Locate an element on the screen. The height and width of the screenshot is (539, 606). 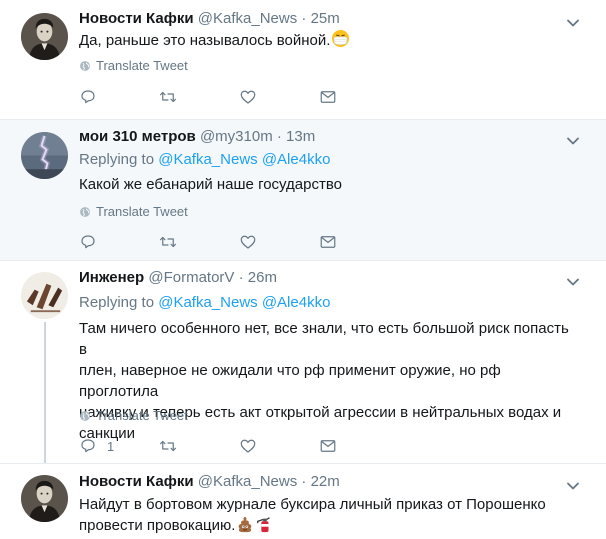
tweet-text-content: Да, раньше это называлось войной. is located at coordinates (205, 40).